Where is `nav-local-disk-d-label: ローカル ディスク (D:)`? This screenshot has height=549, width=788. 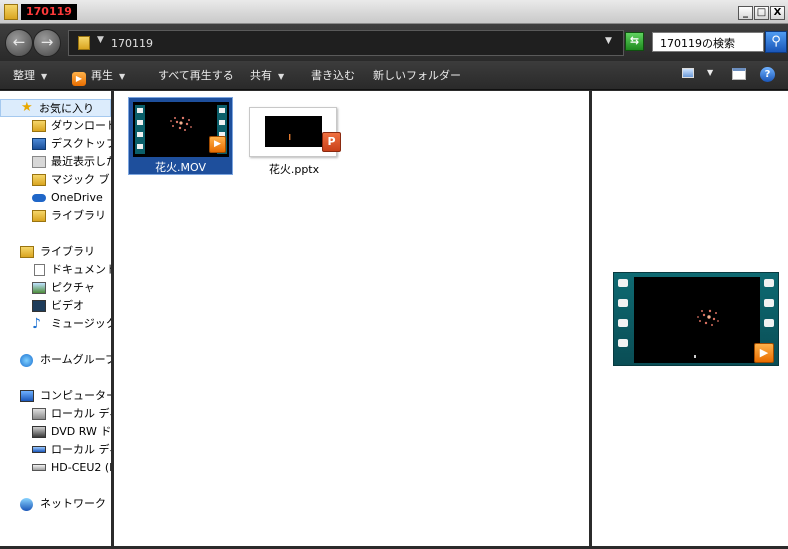 nav-local-disk-d-label: ローカル ディスク (D:) is located at coordinates (81, 449).